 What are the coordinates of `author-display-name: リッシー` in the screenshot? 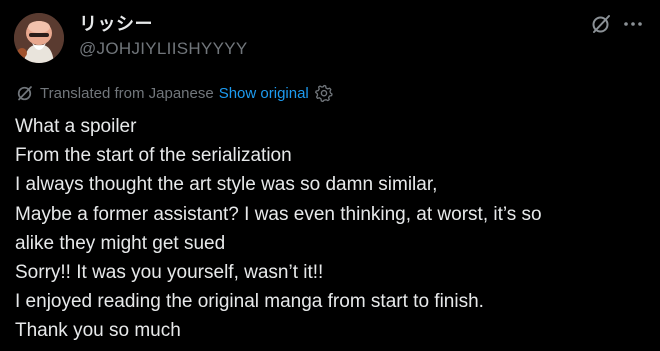 It's located at (116, 24).